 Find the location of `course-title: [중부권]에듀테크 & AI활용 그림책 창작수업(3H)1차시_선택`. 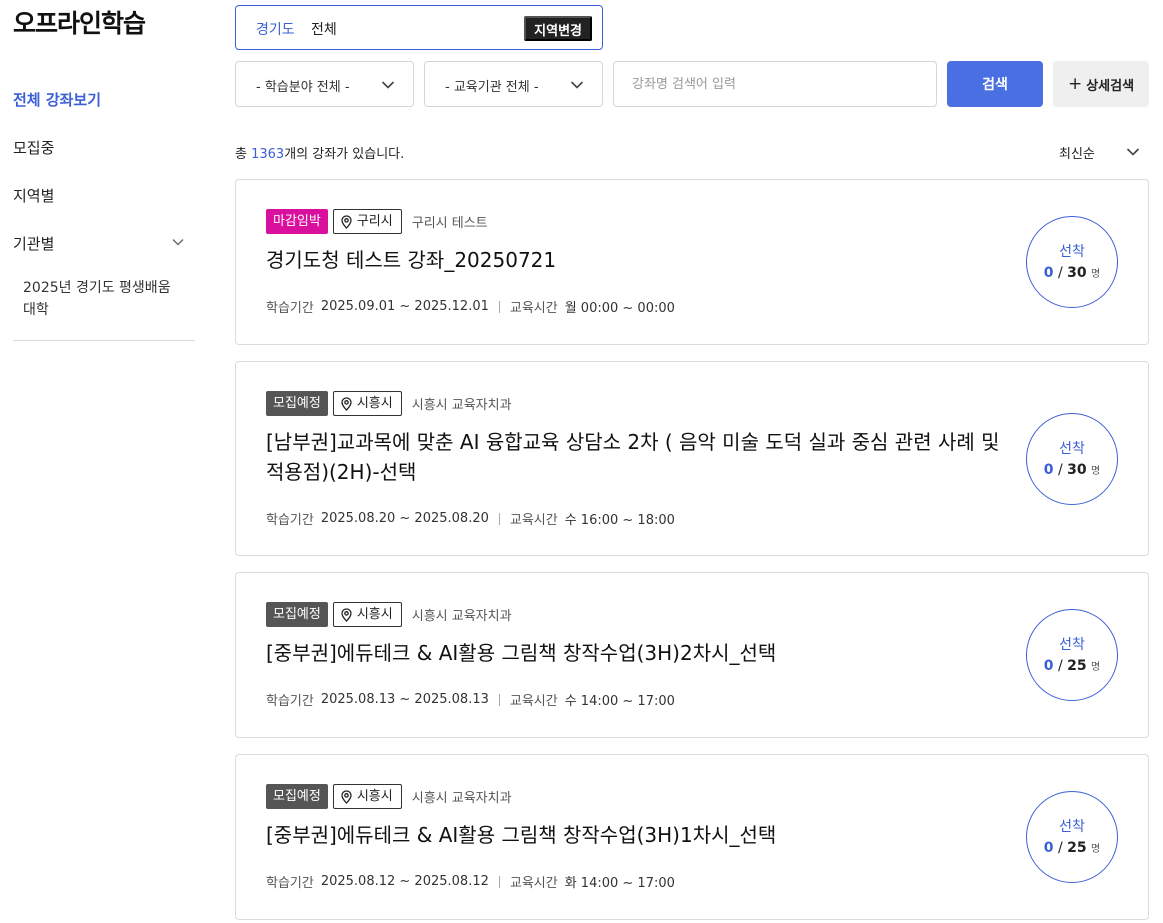

course-title: [중부권]에듀테크 & AI활용 그림책 창작수업(3H)1차시_선택 is located at coordinates (636, 835).